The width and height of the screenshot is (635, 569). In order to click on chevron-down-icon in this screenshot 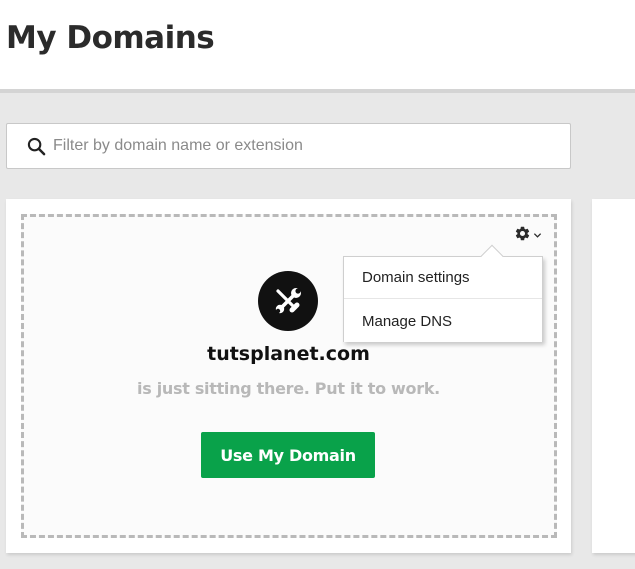, I will do `click(537, 236)`.